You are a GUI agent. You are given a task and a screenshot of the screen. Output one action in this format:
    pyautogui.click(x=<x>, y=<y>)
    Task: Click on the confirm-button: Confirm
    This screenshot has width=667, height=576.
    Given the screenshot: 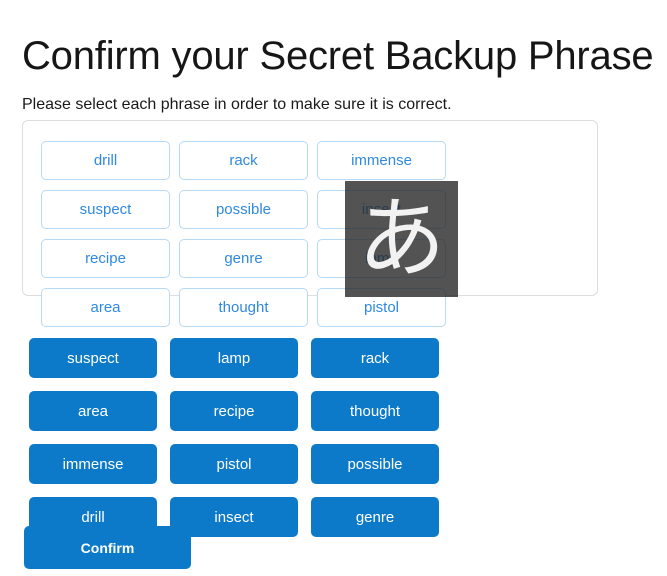 What is the action you would take?
    pyautogui.click(x=107, y=547)
    